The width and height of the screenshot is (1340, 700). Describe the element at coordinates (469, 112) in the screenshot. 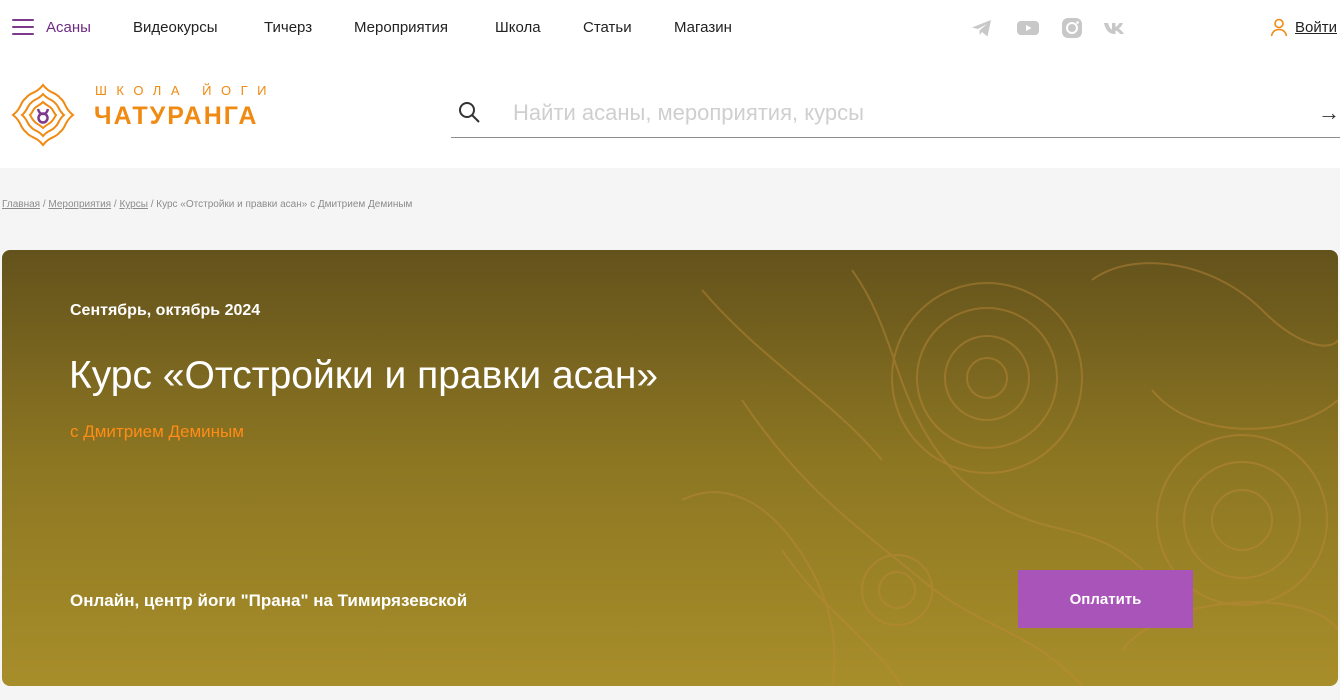

I see `search-icon` at that location.